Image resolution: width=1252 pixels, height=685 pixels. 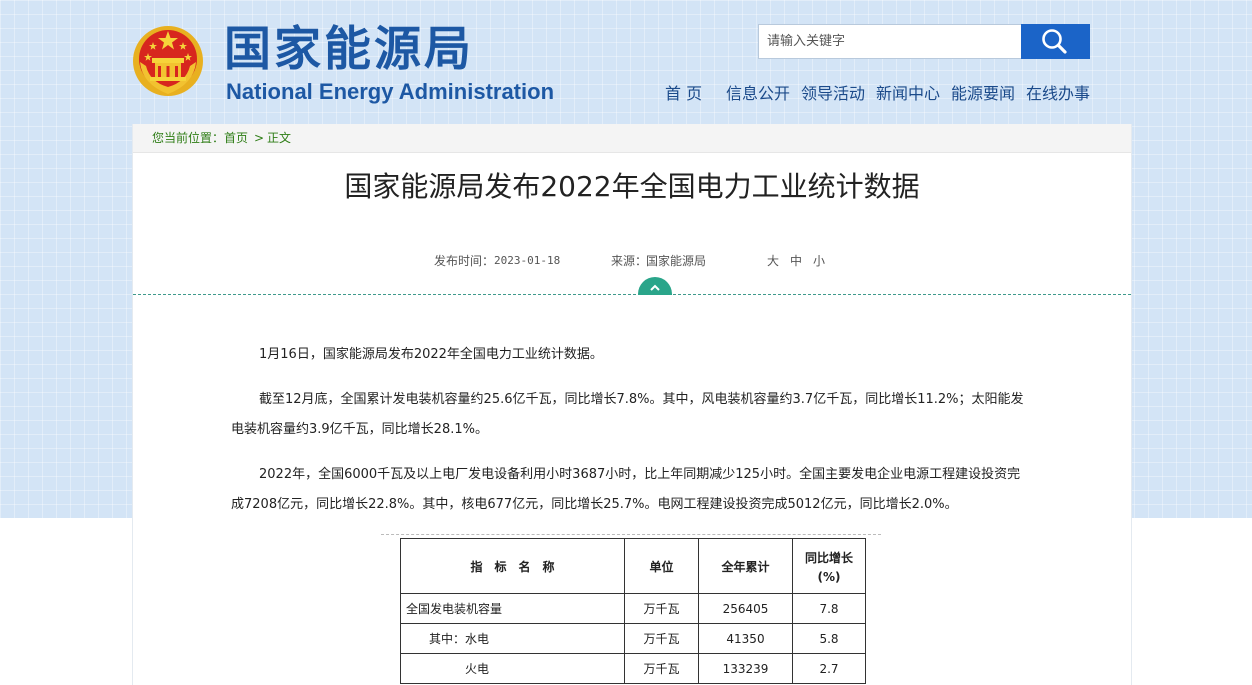 I want to click on table-header-row: 指 标 名 称 单位 全年累计 同比增长 (%), so click(x=633, y=566).